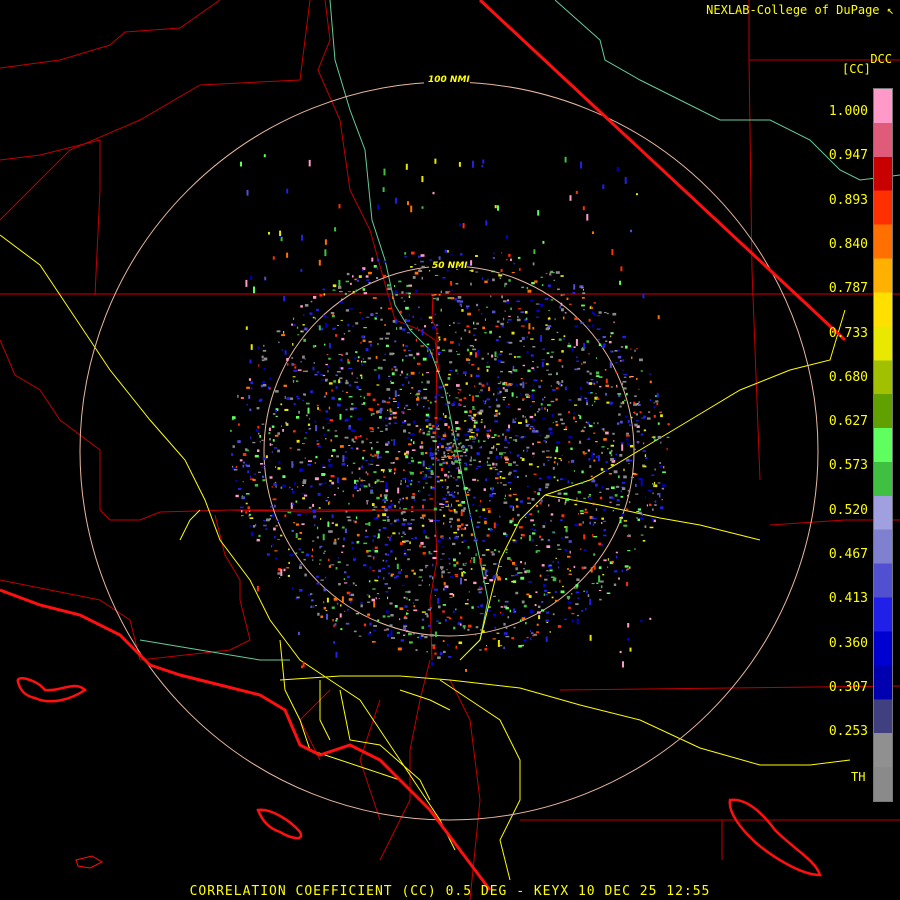  Describe the element at coordinates (848, 200) in the screenshot. I see `colorbar-tick: 0.893` at that location.